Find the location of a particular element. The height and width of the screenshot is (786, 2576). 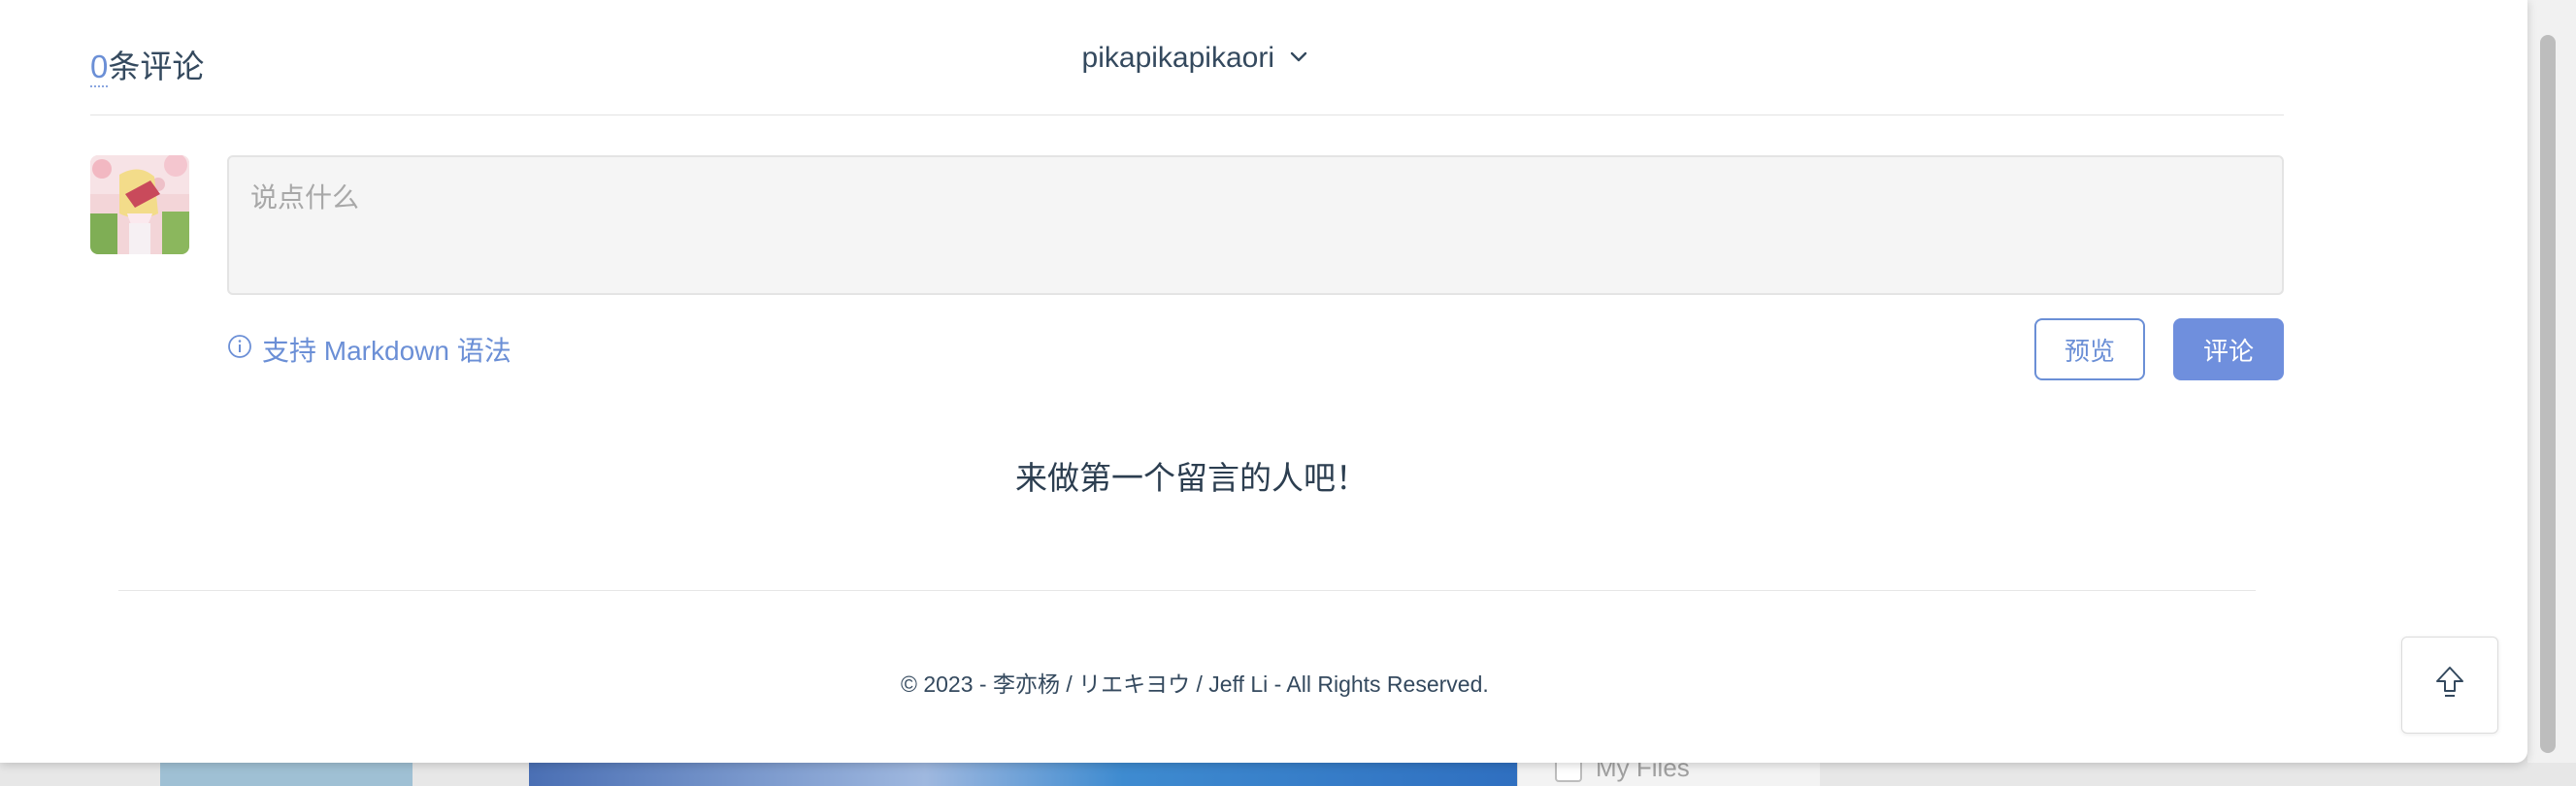

arrow-up-icon is located at coordinates (2449, 685).